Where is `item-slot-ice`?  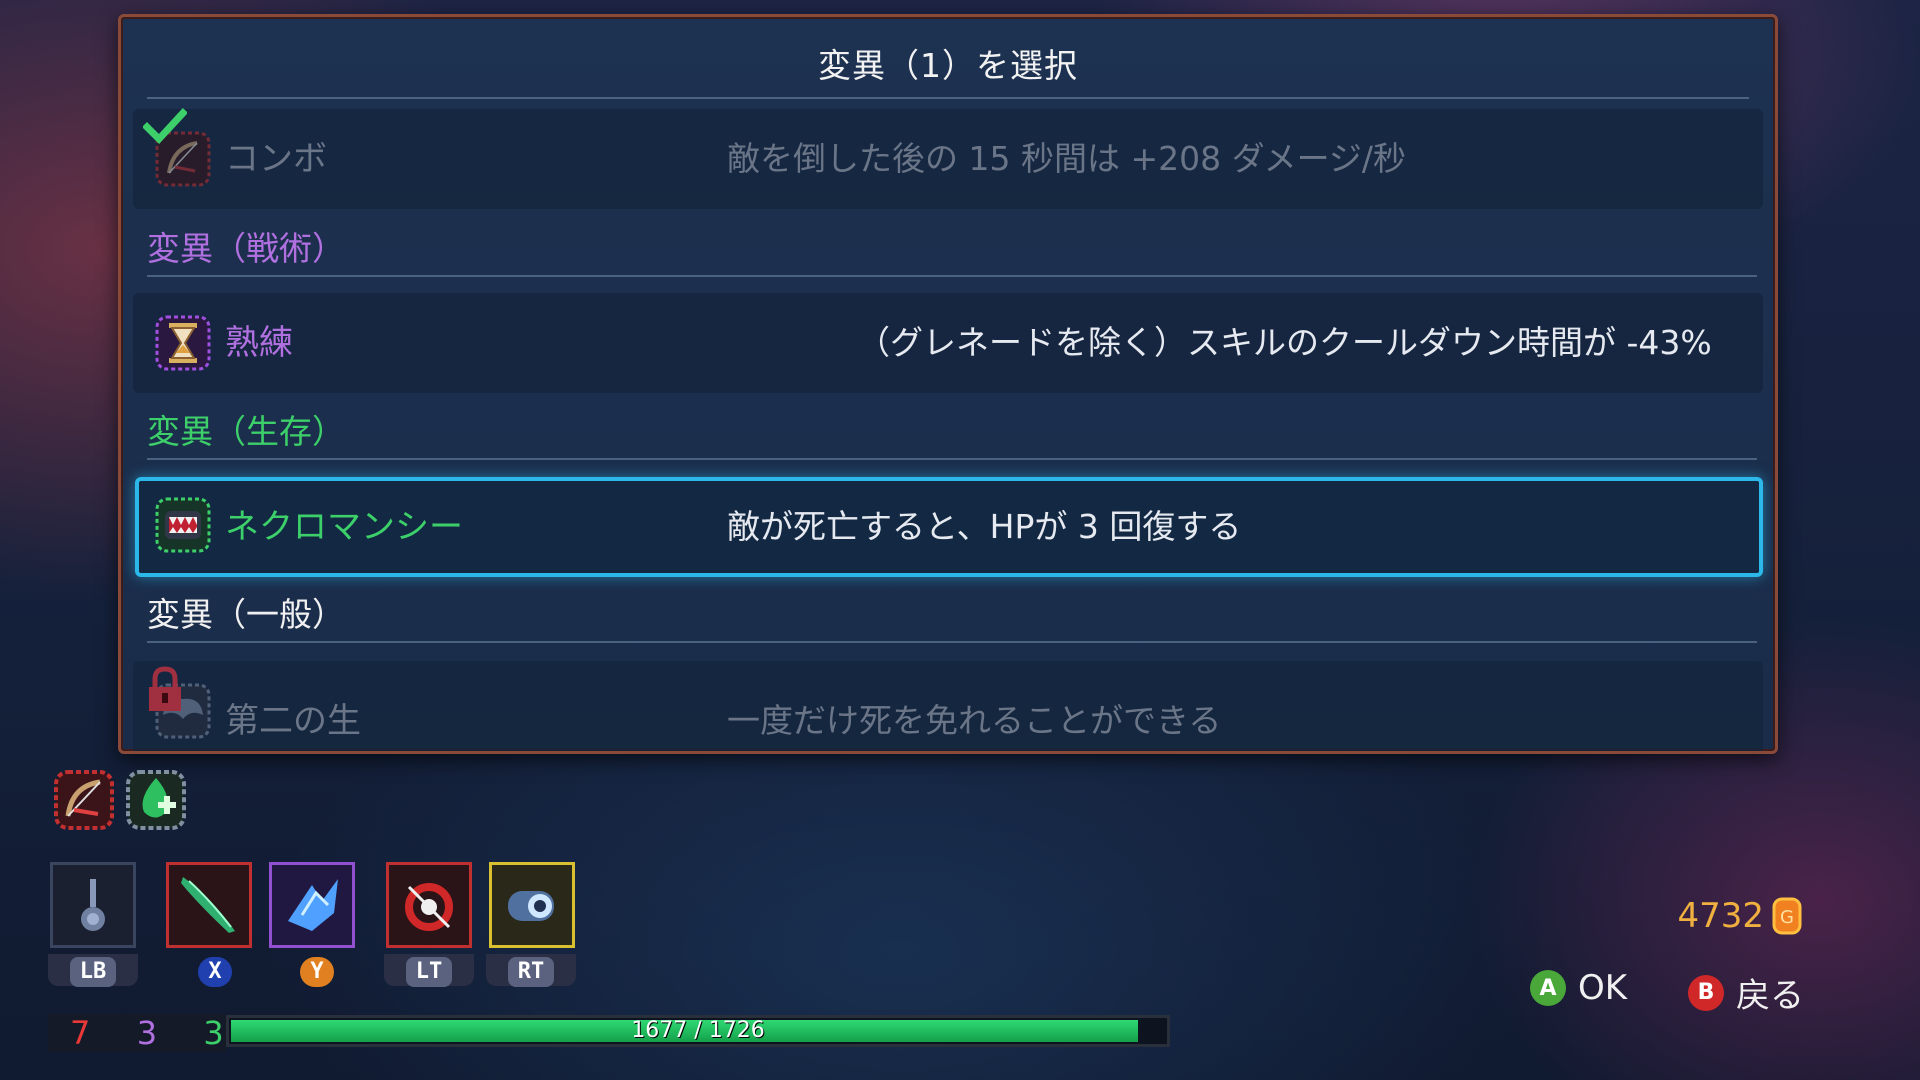
item-slot-ice is located at coordinates (312, 905).